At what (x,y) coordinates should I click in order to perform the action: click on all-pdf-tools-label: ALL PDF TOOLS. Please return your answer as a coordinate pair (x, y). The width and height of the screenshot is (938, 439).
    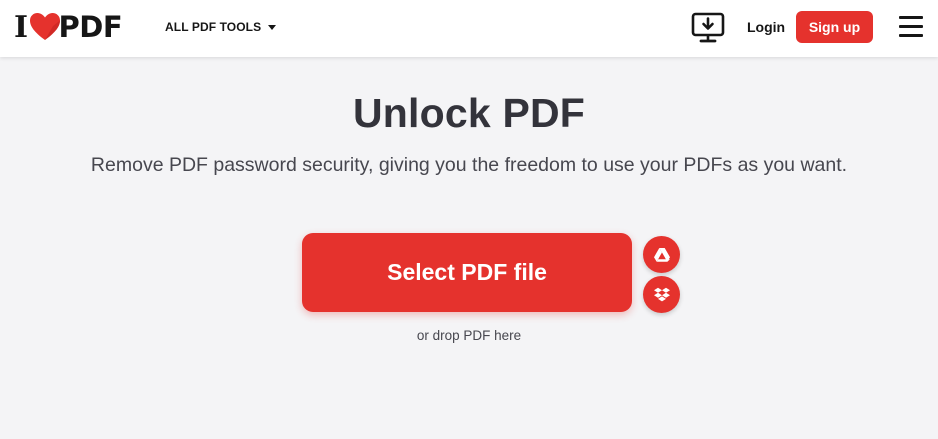
    Looking at the image, I should click on (213, 27).